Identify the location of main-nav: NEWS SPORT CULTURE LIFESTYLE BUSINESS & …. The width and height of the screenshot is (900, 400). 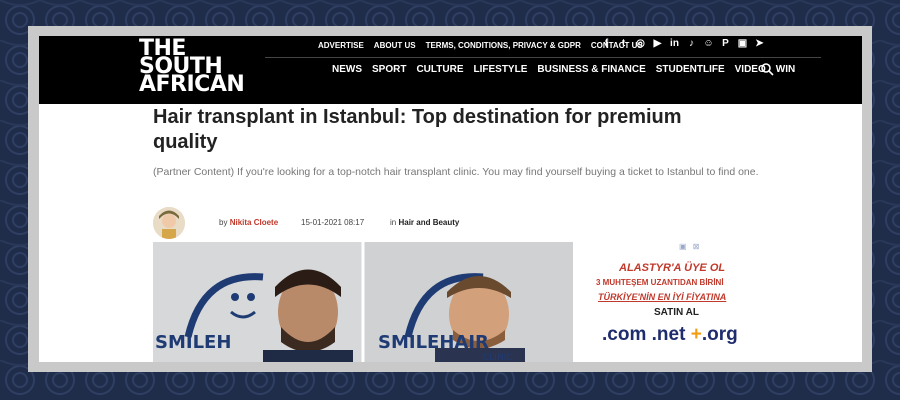
(568, 69).